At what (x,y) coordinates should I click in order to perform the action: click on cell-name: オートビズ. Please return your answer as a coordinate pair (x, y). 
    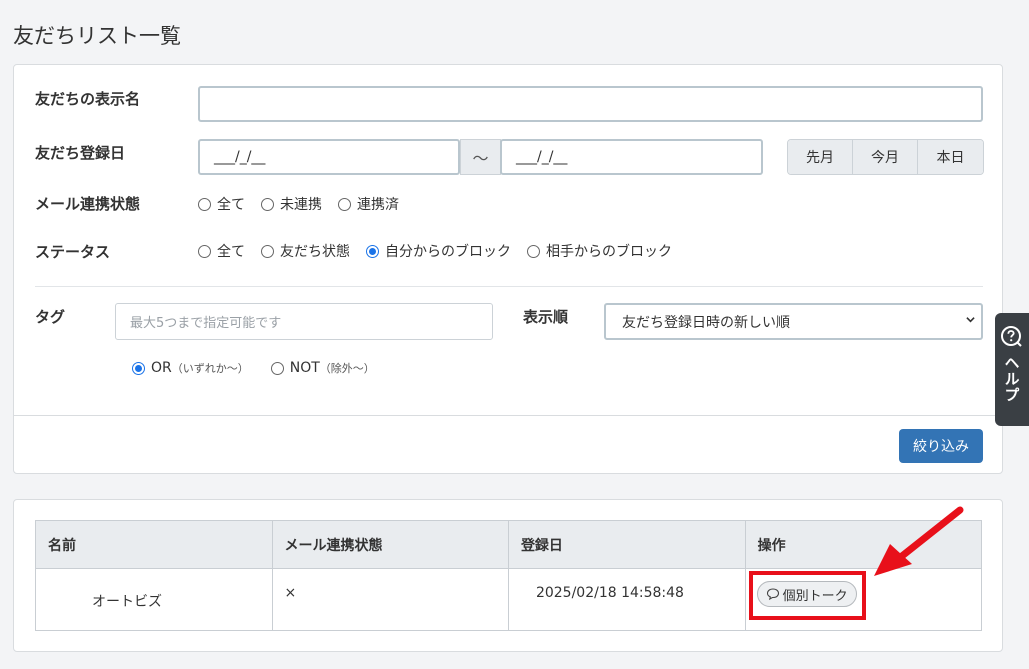
    Looking at the image, I should click on (154, 599).